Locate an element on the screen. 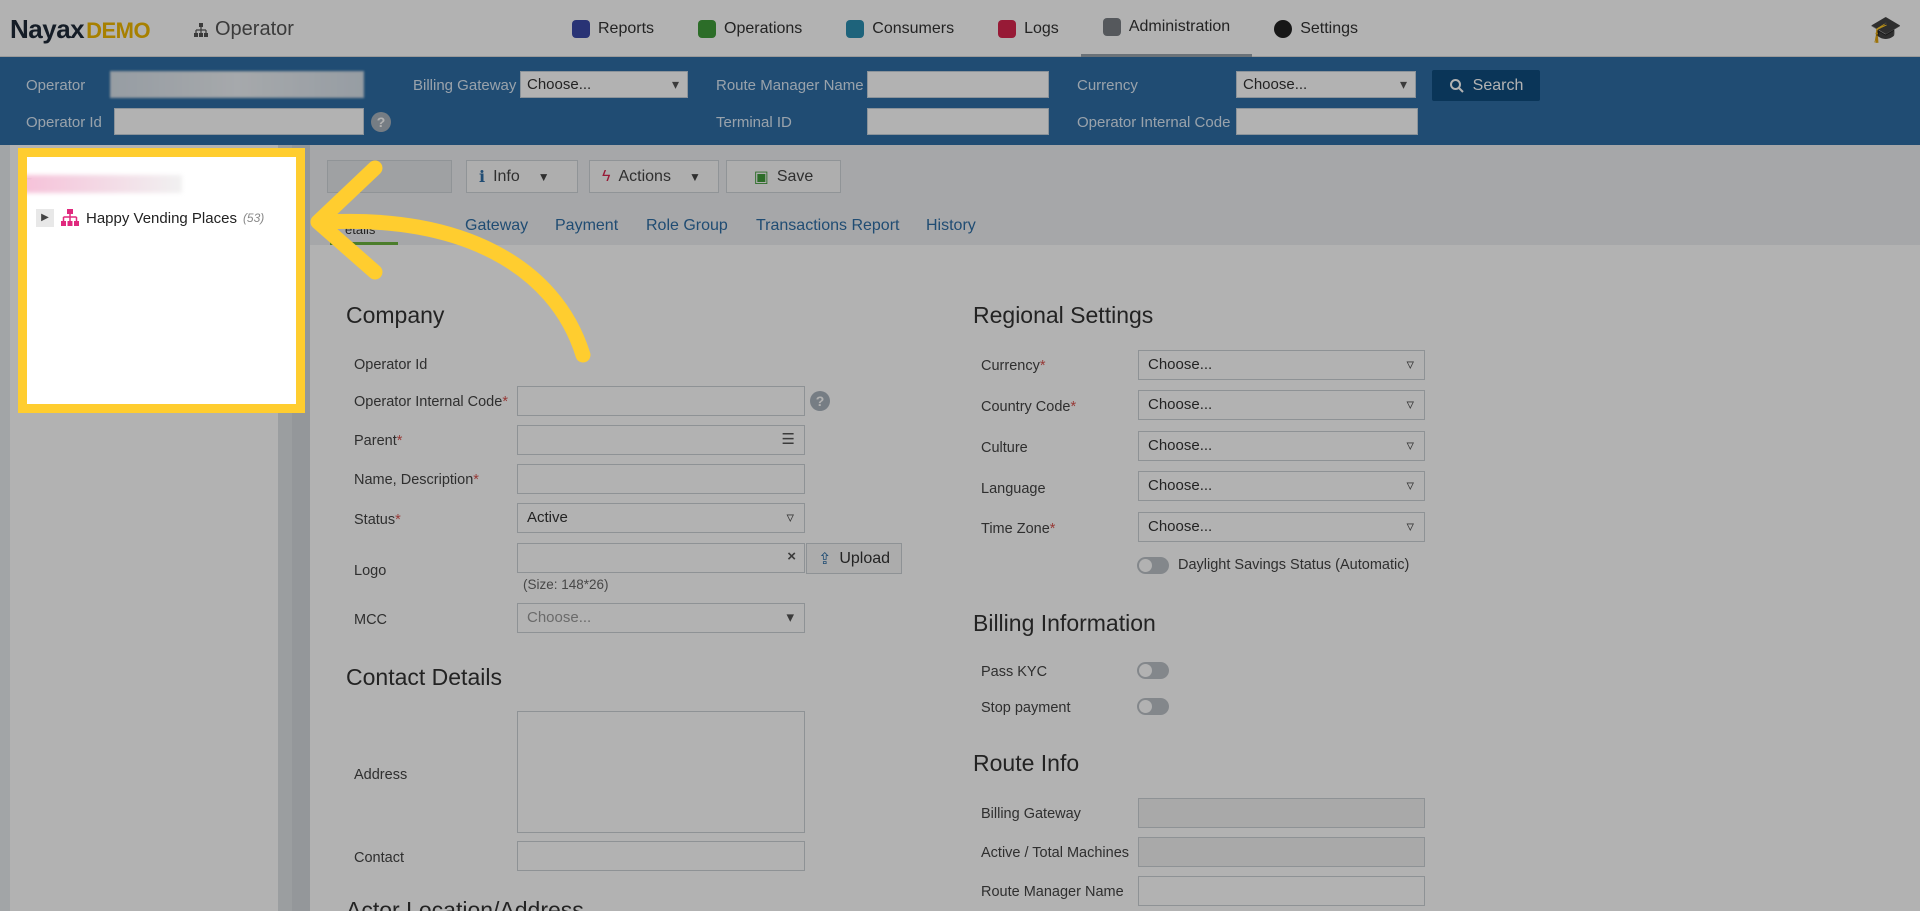 The width and height of the screenshot is (1920, 911). billing-gateway-label: Billing Gateway is located at coordinates (465, 85).